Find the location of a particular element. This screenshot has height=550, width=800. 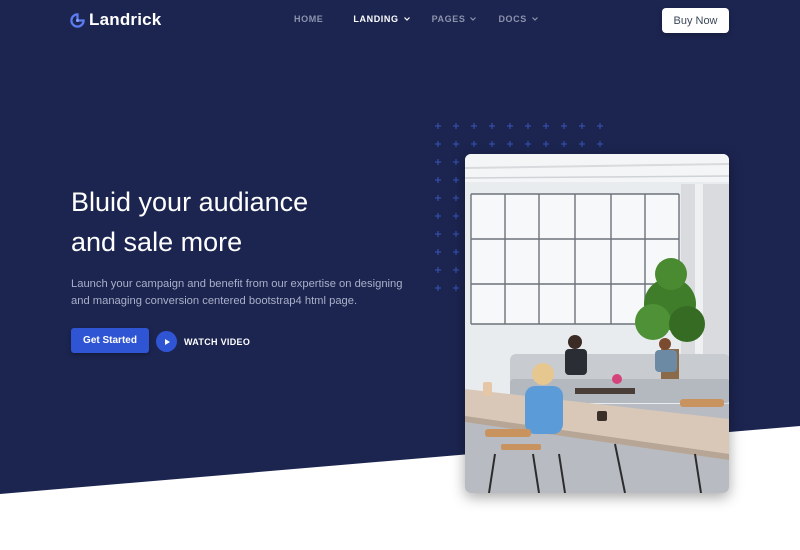

nav-item-pages: PAGES is located at coordinates (455, 19).